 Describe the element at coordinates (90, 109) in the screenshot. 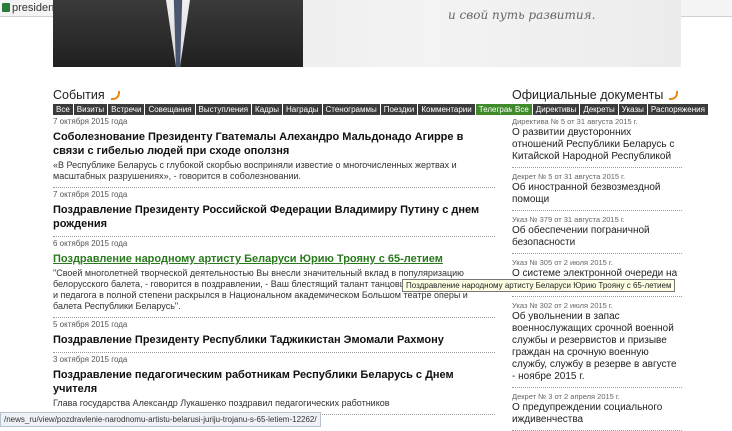

I see `tab-events-1: Визиты` at that location.